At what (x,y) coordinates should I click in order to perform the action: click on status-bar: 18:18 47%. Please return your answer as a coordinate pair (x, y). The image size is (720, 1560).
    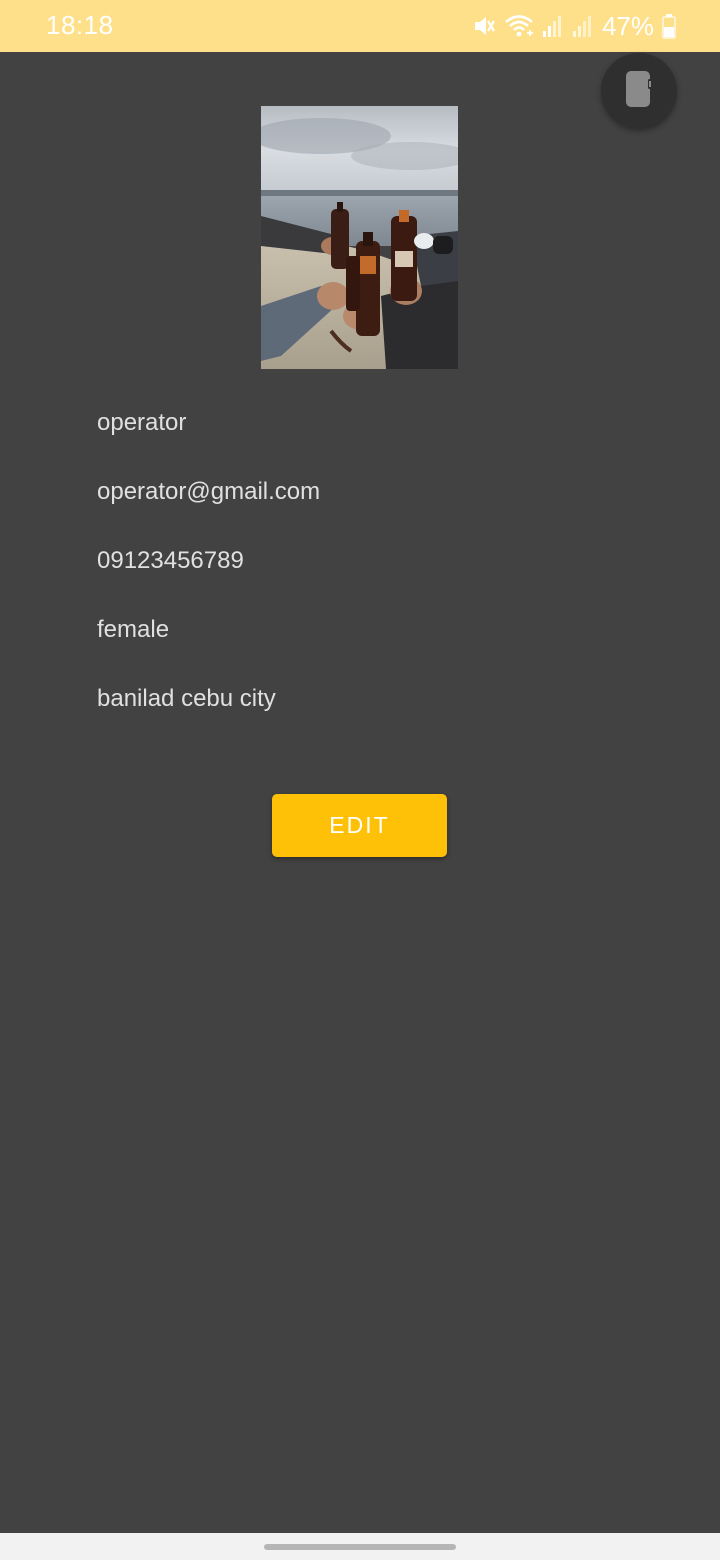
    Looking at the image, I should click on (360, 26).